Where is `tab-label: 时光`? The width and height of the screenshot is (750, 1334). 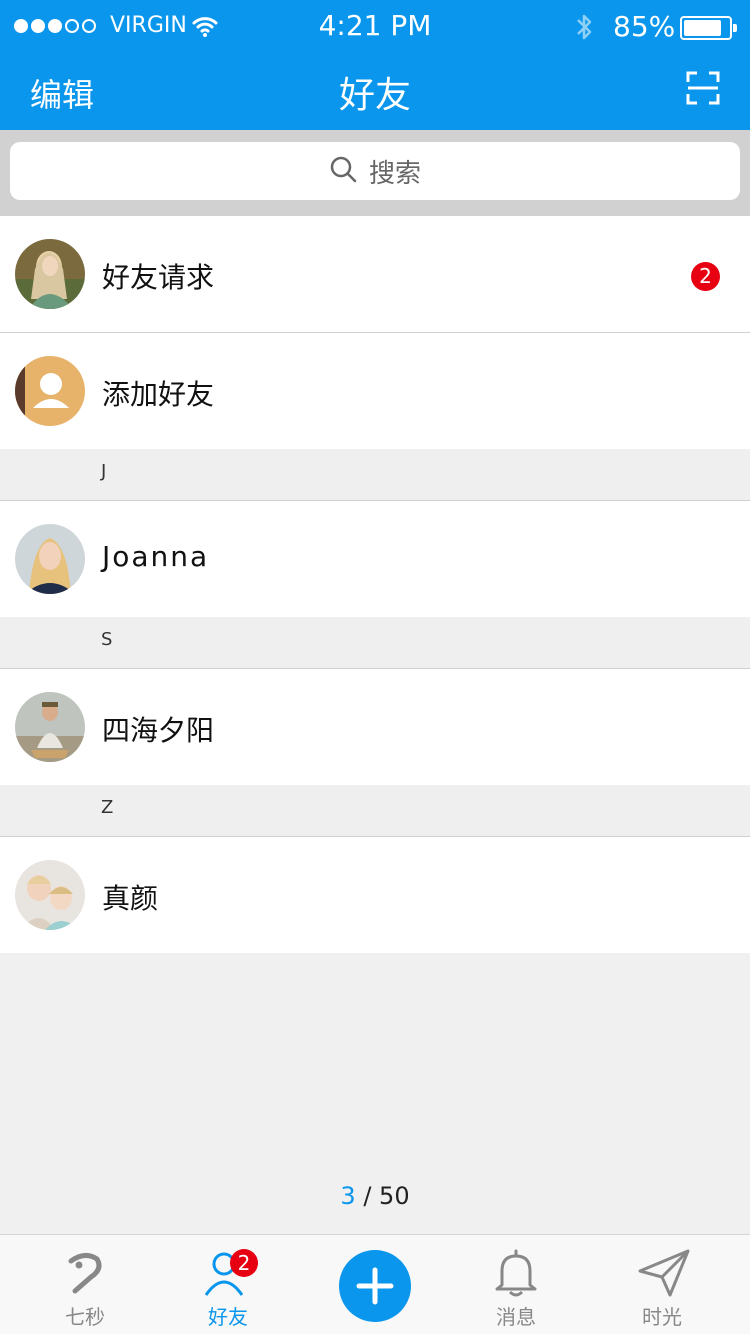
tab-label: 时光 is located at coordinates (662, 1317).